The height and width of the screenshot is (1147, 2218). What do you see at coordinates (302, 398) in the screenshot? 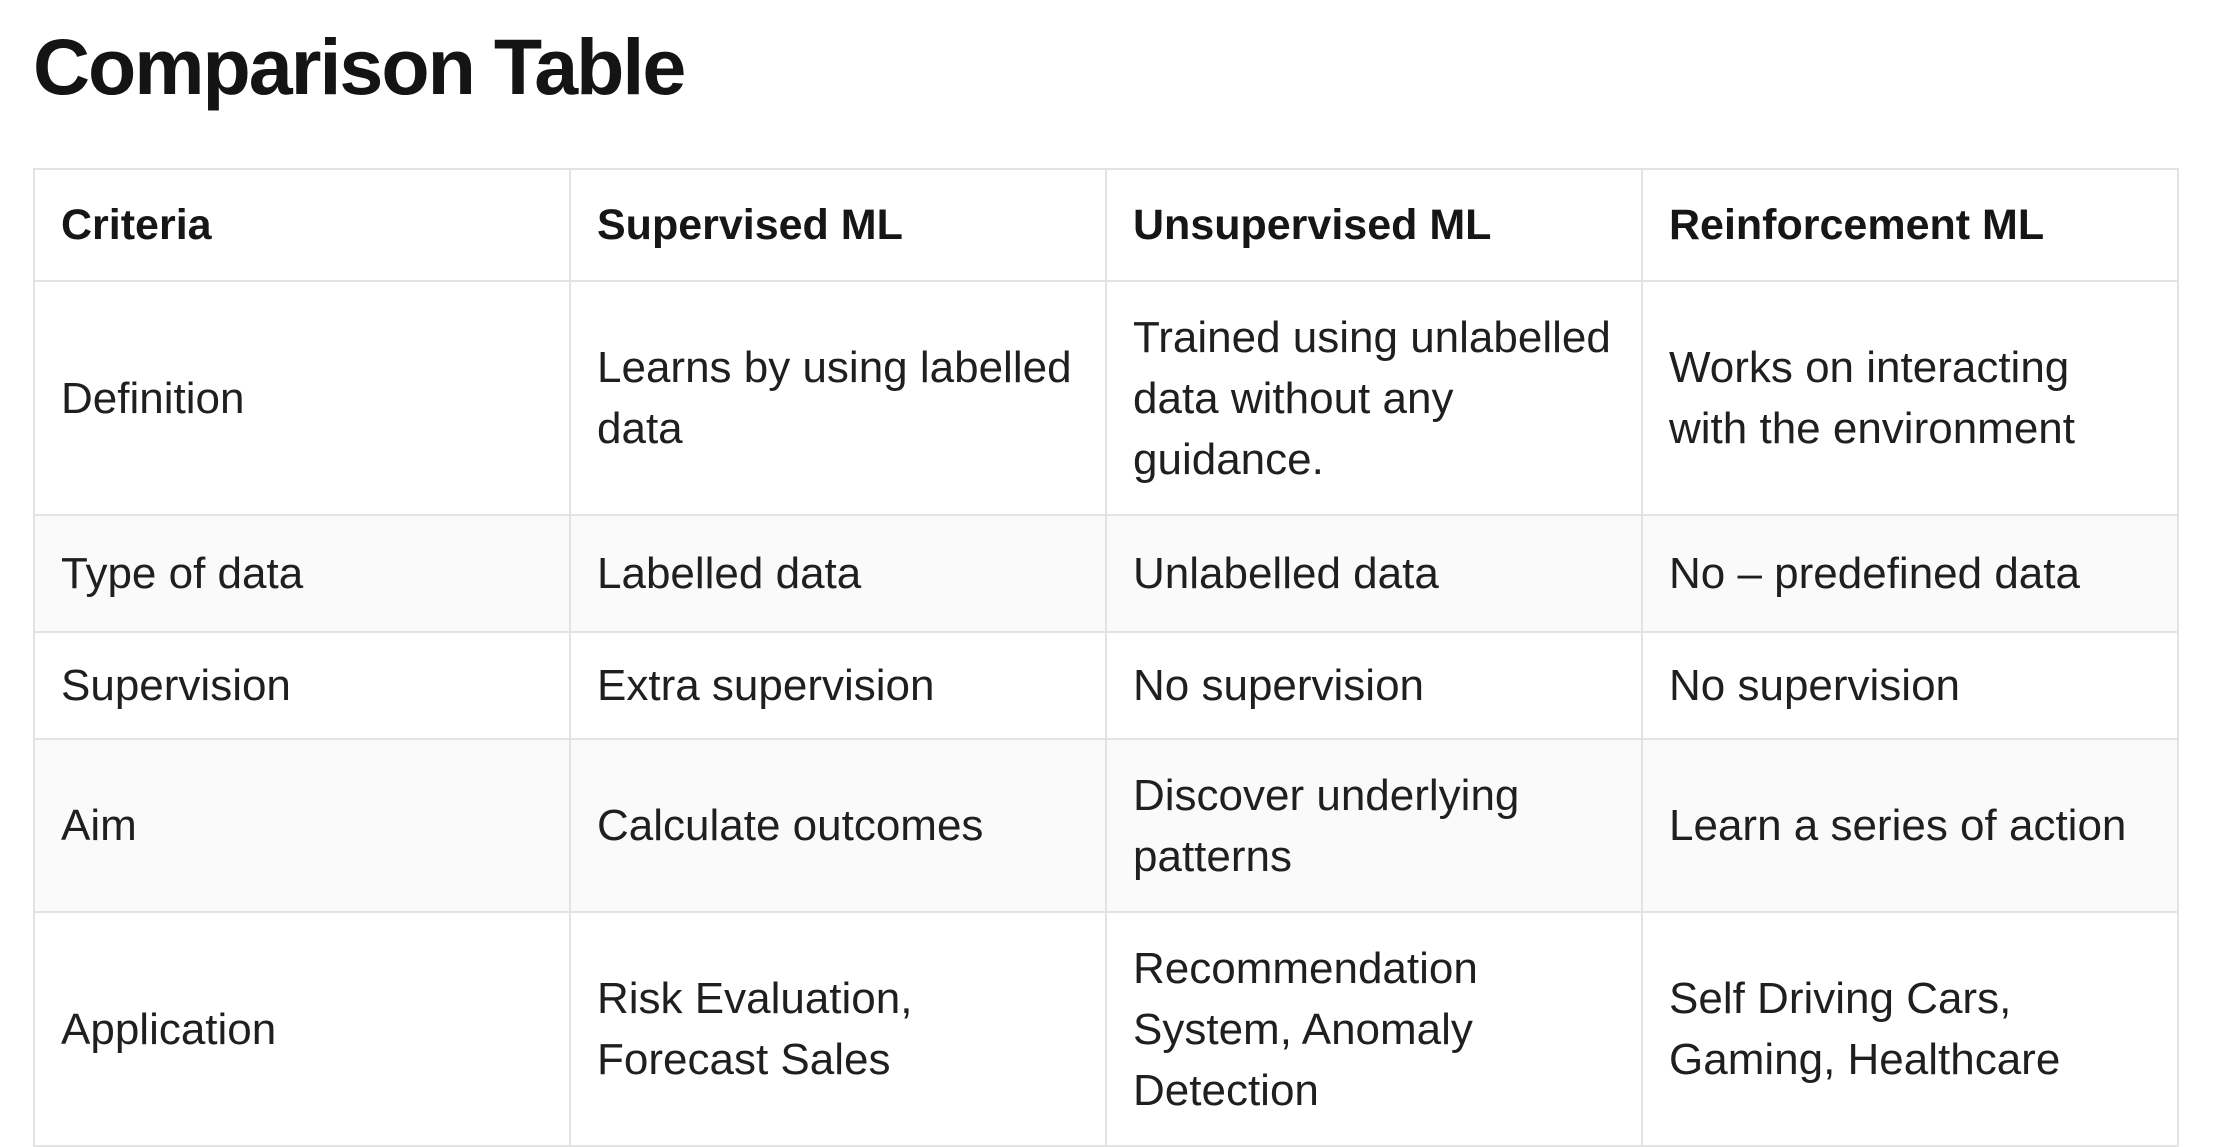
I see `criteria-cell: Definition` at bounding box center [302, 398].